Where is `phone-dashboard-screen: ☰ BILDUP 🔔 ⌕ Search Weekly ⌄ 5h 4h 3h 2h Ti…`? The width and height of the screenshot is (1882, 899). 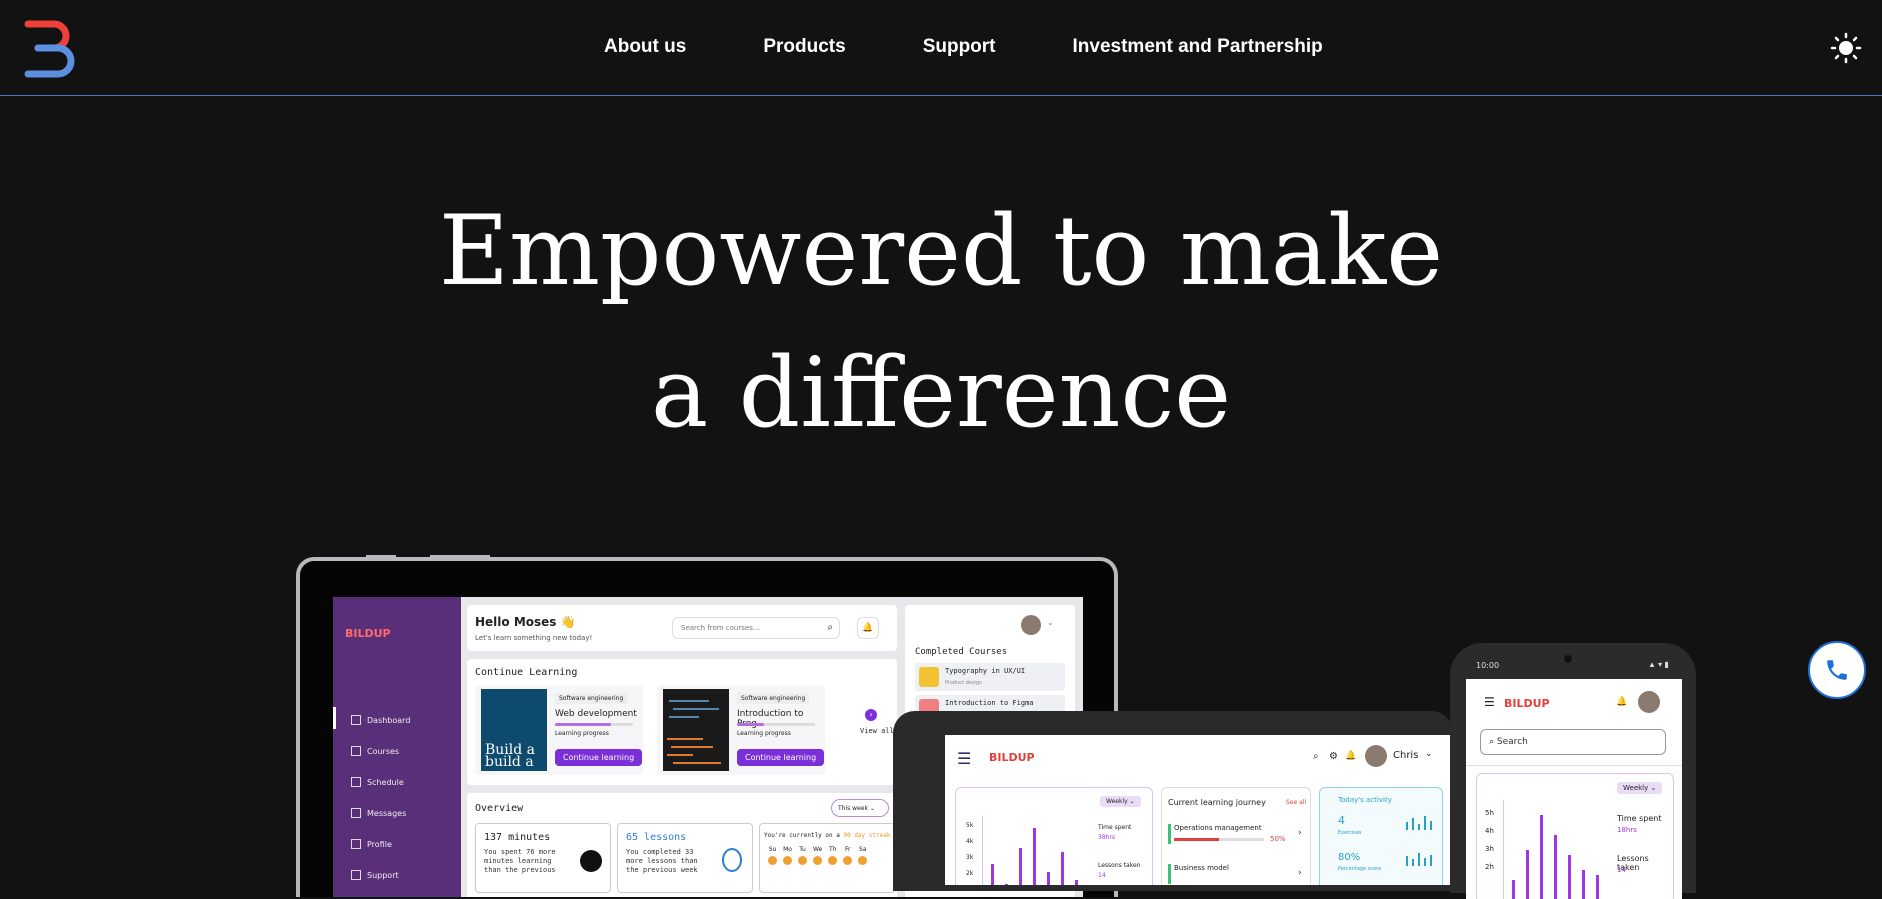
phone-dashboard-screen: ☰ BILDUP 🔔 ⌕ Search Weekly ⌄ 5h 4h 3h 2h Ti… is located at coordinates (1574, 789).